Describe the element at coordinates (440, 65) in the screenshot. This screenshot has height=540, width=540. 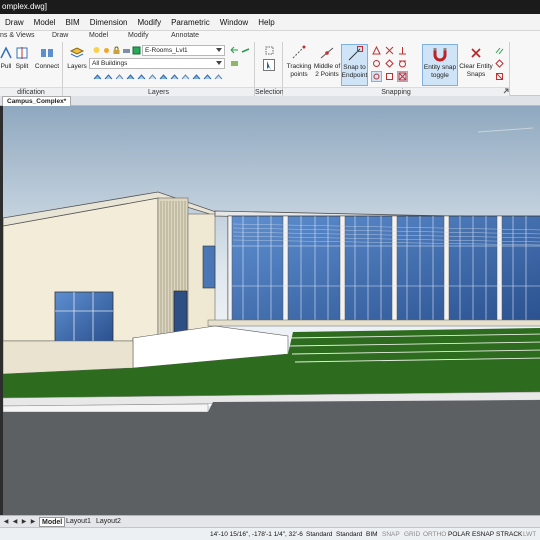
I see `entity-snap-toggle-button: Entity snap toggle` at that location.